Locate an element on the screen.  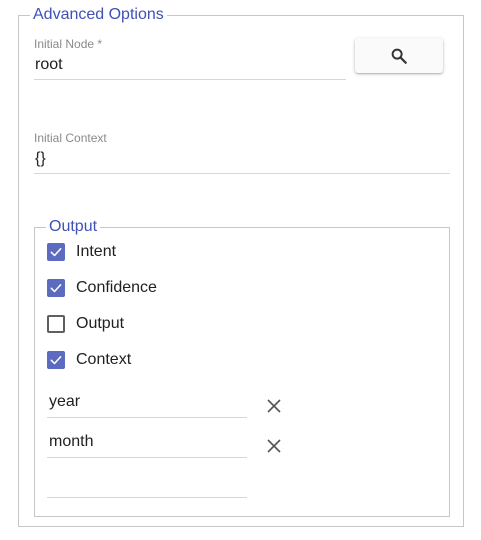
initial-node-label: Initial Node * is located at coordinates (68, 44).